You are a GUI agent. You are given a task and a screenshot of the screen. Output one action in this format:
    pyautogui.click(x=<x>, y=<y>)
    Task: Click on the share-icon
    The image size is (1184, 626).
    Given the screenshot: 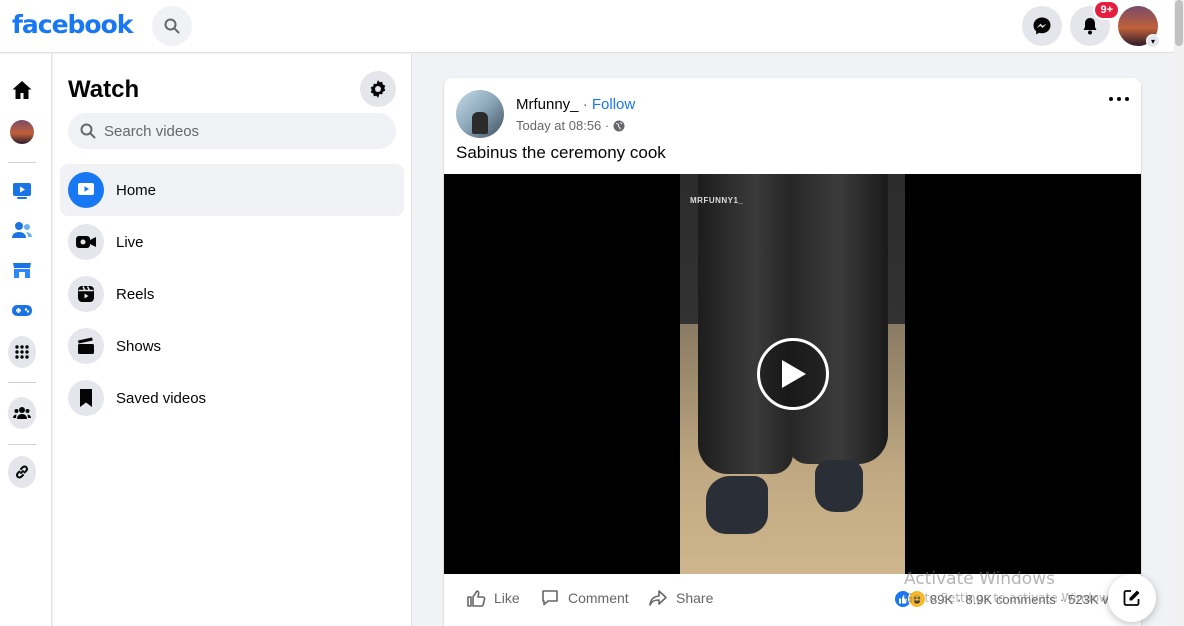 What is the action you would take?
    pyautogui.click(x=658, y=598)
    